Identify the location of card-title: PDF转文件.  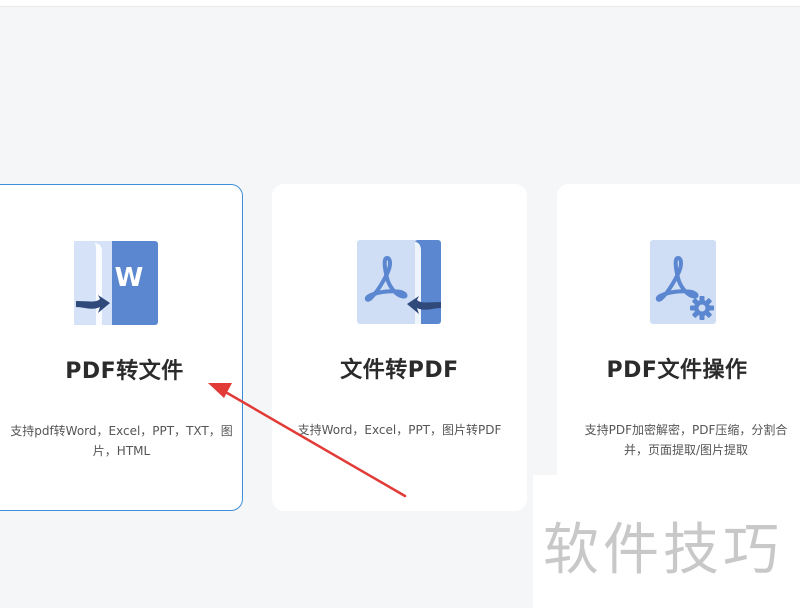
(124, 371).